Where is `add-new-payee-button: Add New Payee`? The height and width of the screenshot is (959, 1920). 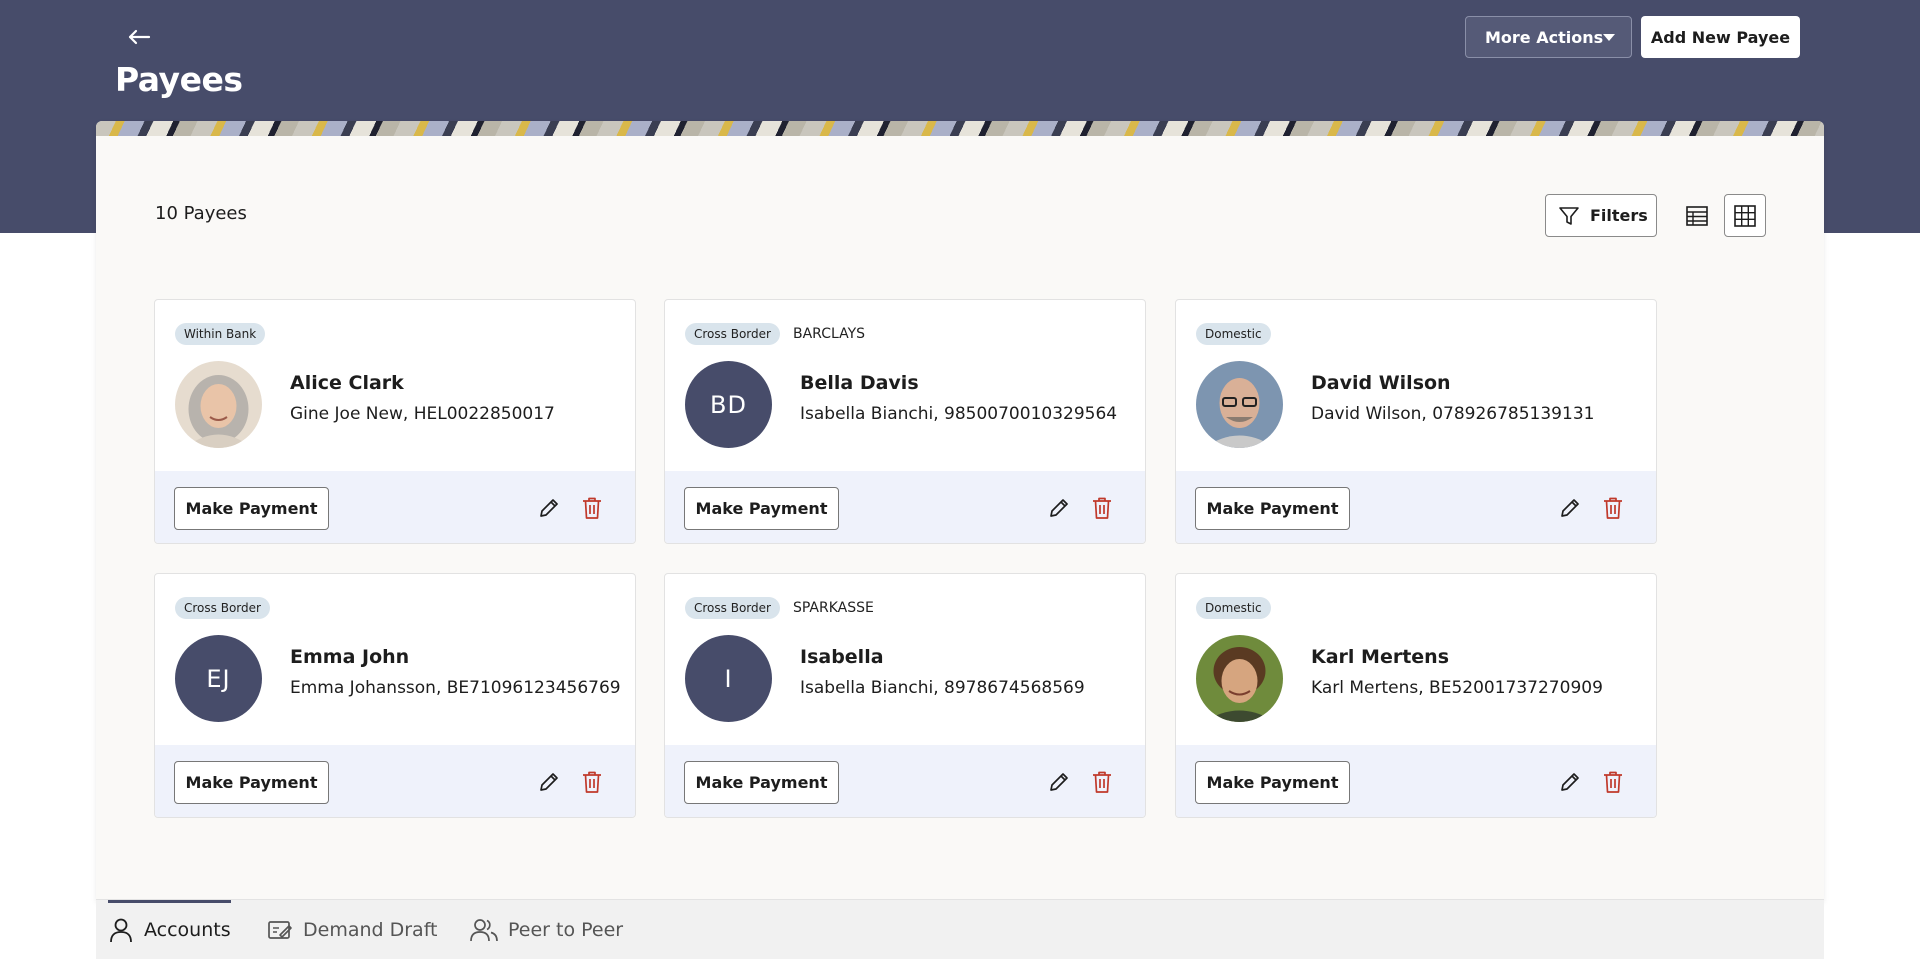
add-new-payee-button: Add New Payee is located at coordinates (1720, 37).